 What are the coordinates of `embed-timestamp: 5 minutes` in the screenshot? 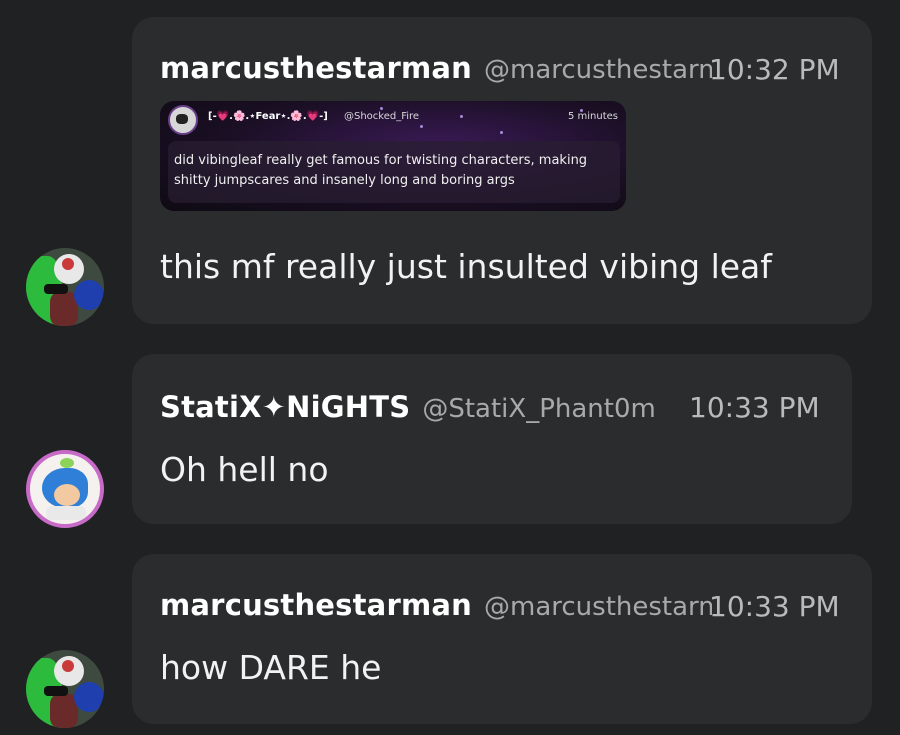 It's located at (592, 116).